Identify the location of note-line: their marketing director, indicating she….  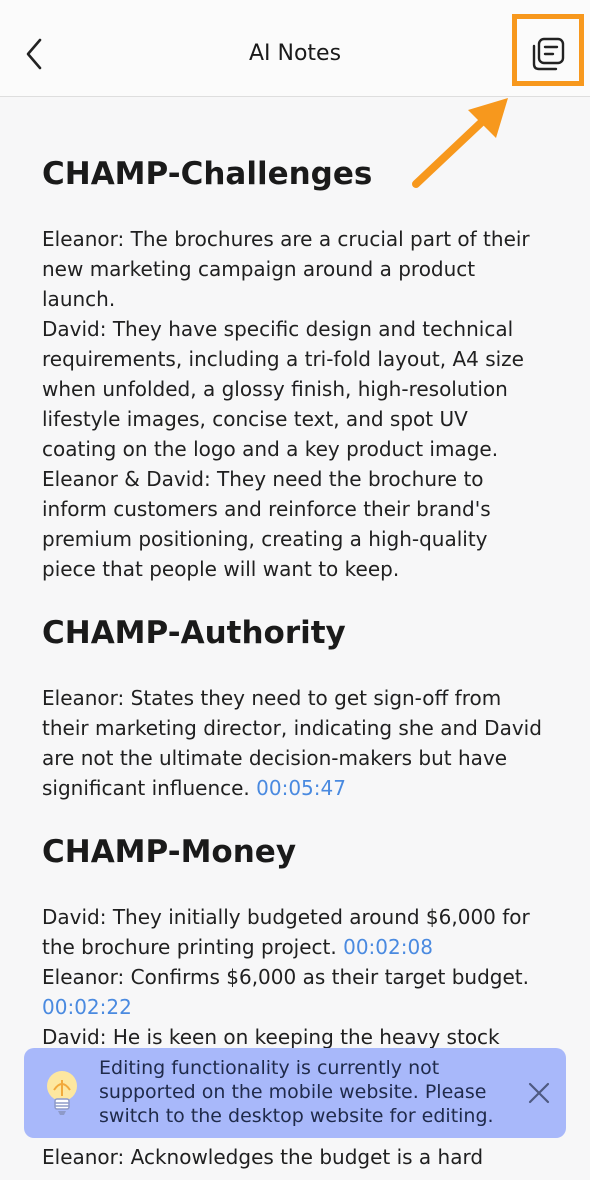
(292, 728).